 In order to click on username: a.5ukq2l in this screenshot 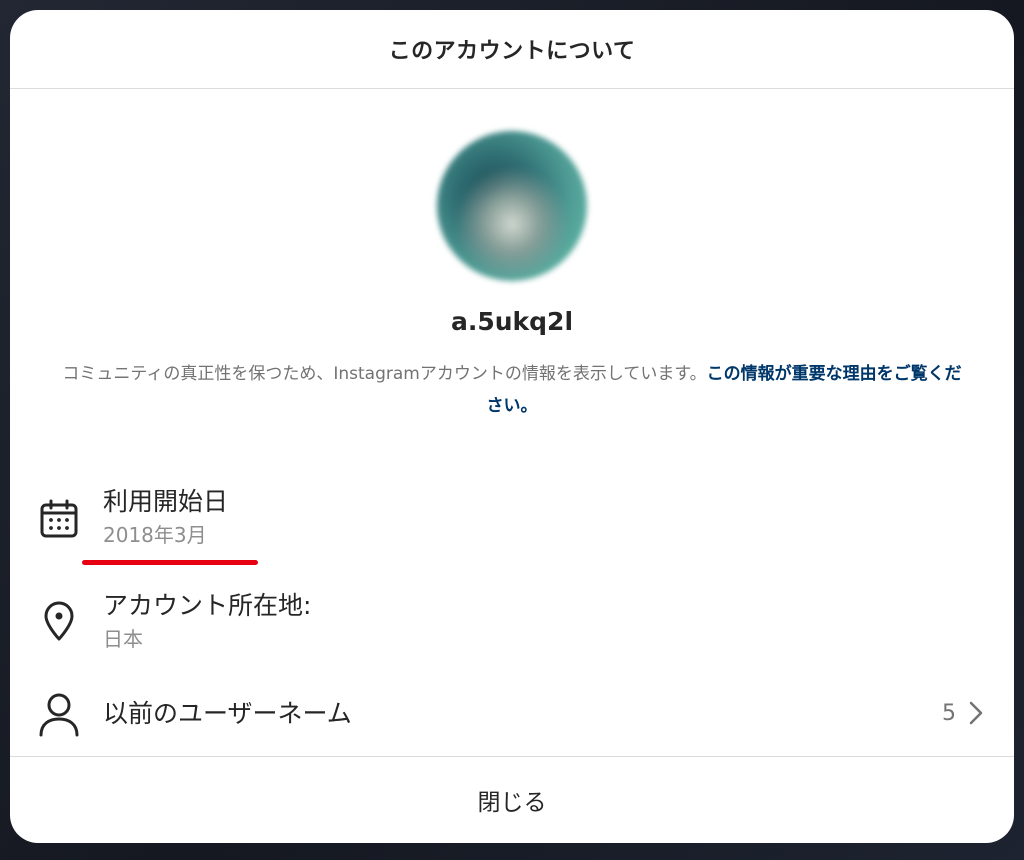, I will do `click(512, 321)`.